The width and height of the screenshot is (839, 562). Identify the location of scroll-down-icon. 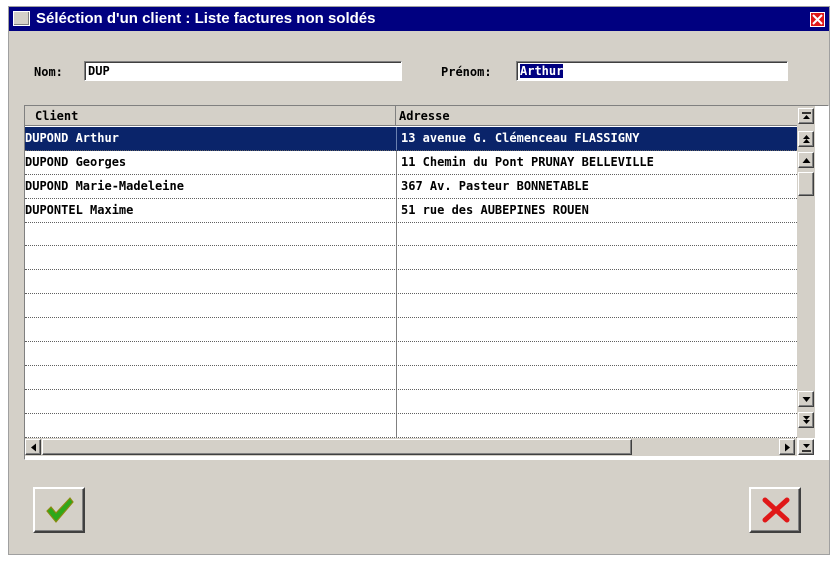
(806, 399).